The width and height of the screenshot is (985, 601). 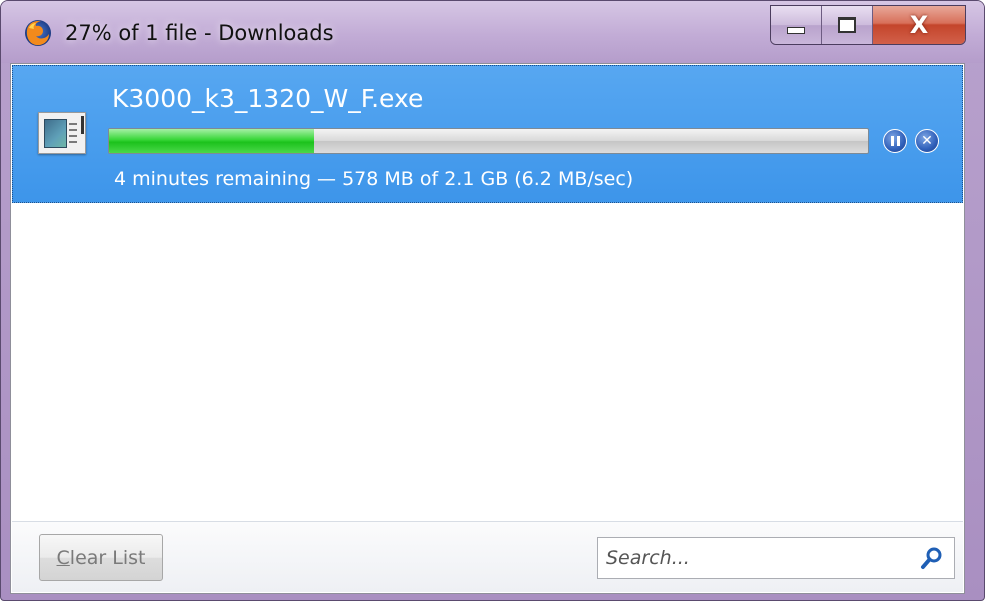 What do you see at coordinates (107, 557) in the screenshot?
I see `clear-list-label: lear List` at bounding box center [107, 557].